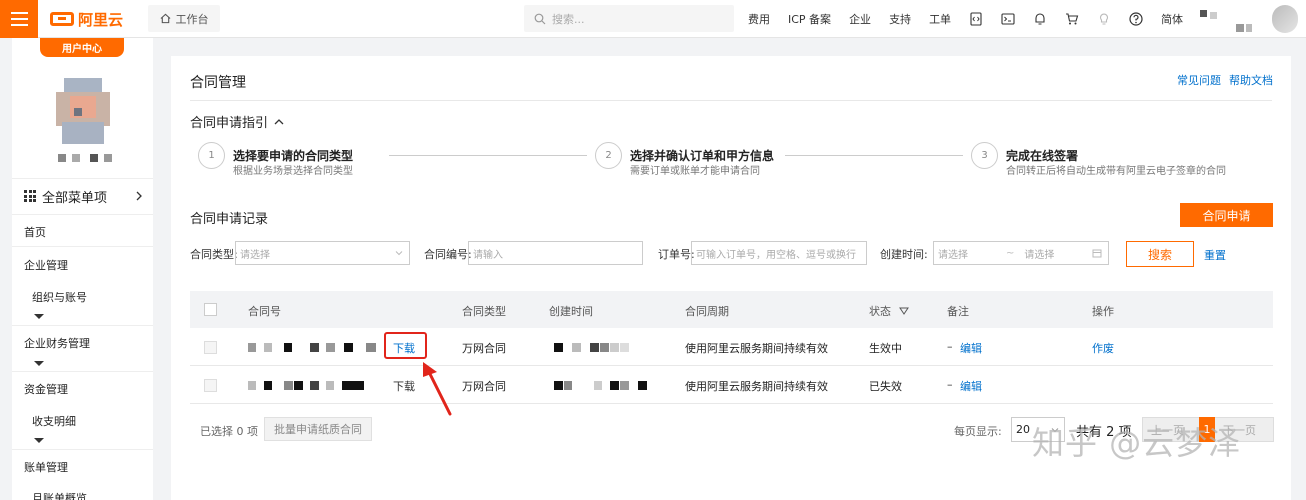  Describe the element at coordinates (30, 196) in the screenshot. I see `grid-icon` at that location.